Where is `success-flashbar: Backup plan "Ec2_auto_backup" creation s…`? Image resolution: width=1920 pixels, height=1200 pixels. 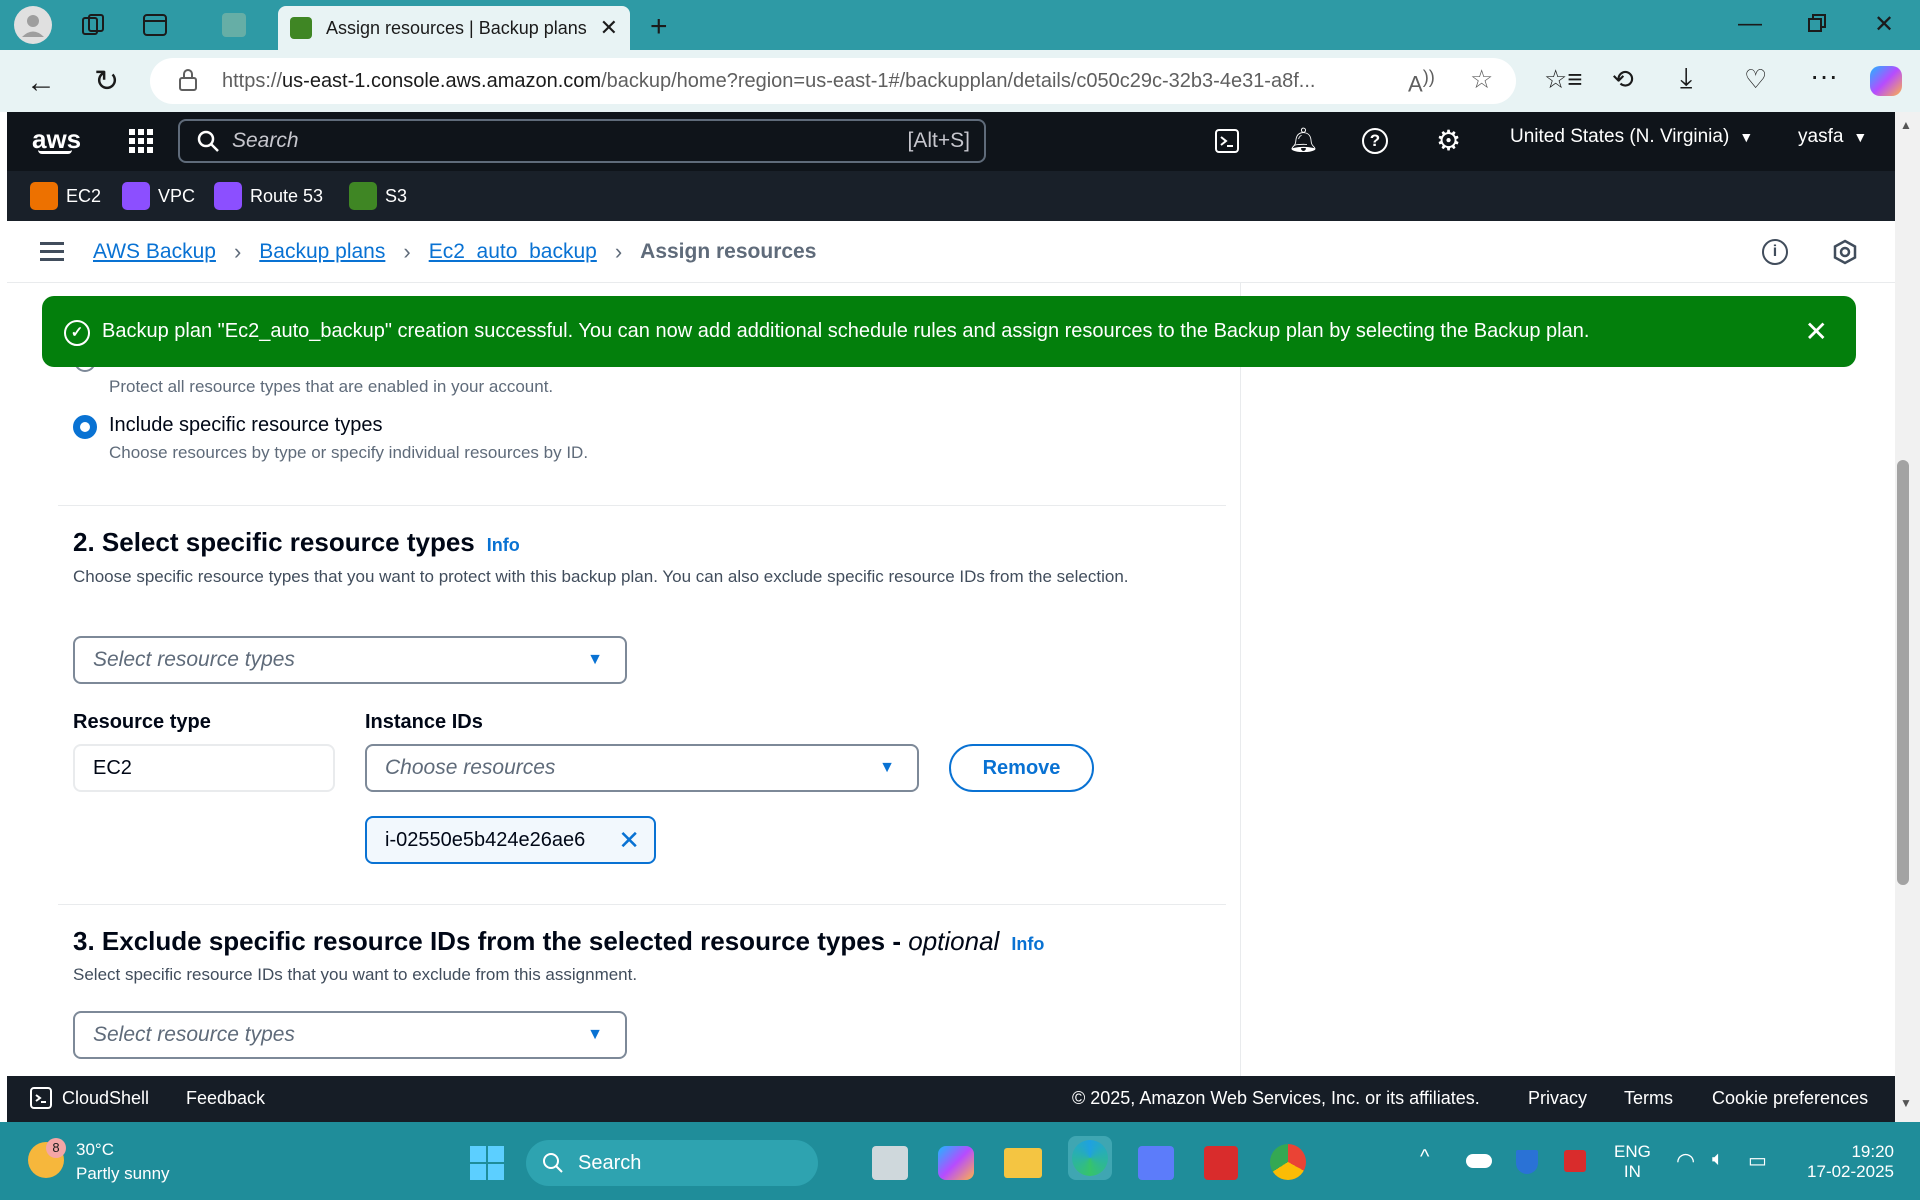 success-flashbar: Backup plan "Ec2_auto_backup" creation s… is located at coordinates (949, 331).